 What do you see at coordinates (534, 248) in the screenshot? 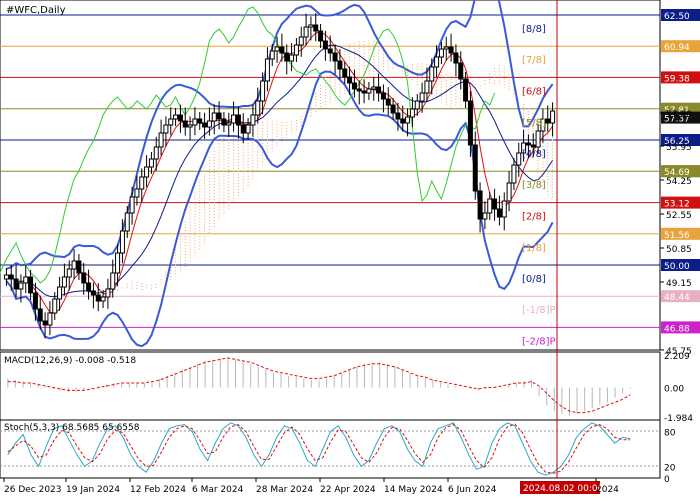
I see `murrey-level-label: [1/8]` at bounding box center [534, 248].